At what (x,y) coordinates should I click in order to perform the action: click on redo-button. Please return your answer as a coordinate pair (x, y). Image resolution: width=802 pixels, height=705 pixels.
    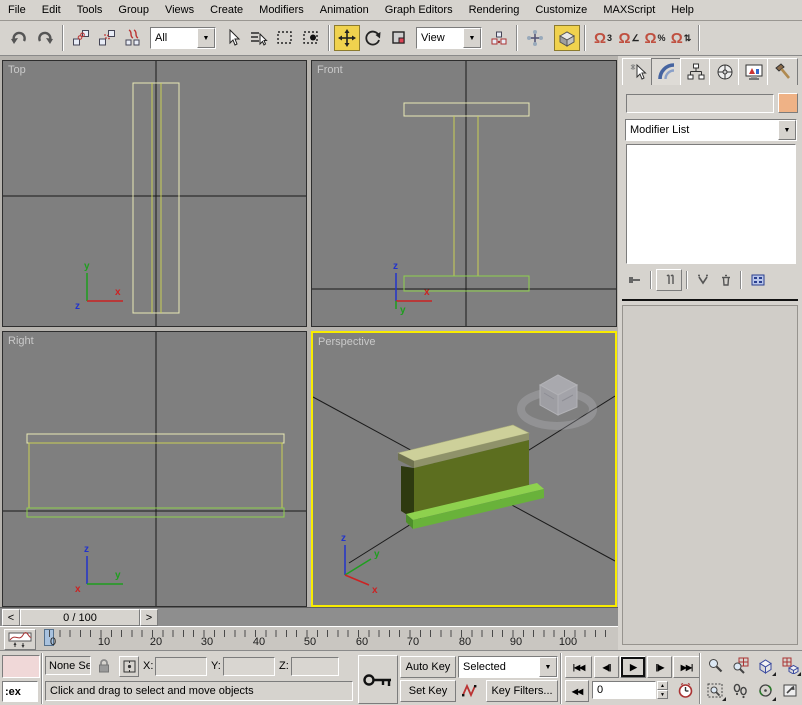
    Looking at the image, I should click on (45, 38).